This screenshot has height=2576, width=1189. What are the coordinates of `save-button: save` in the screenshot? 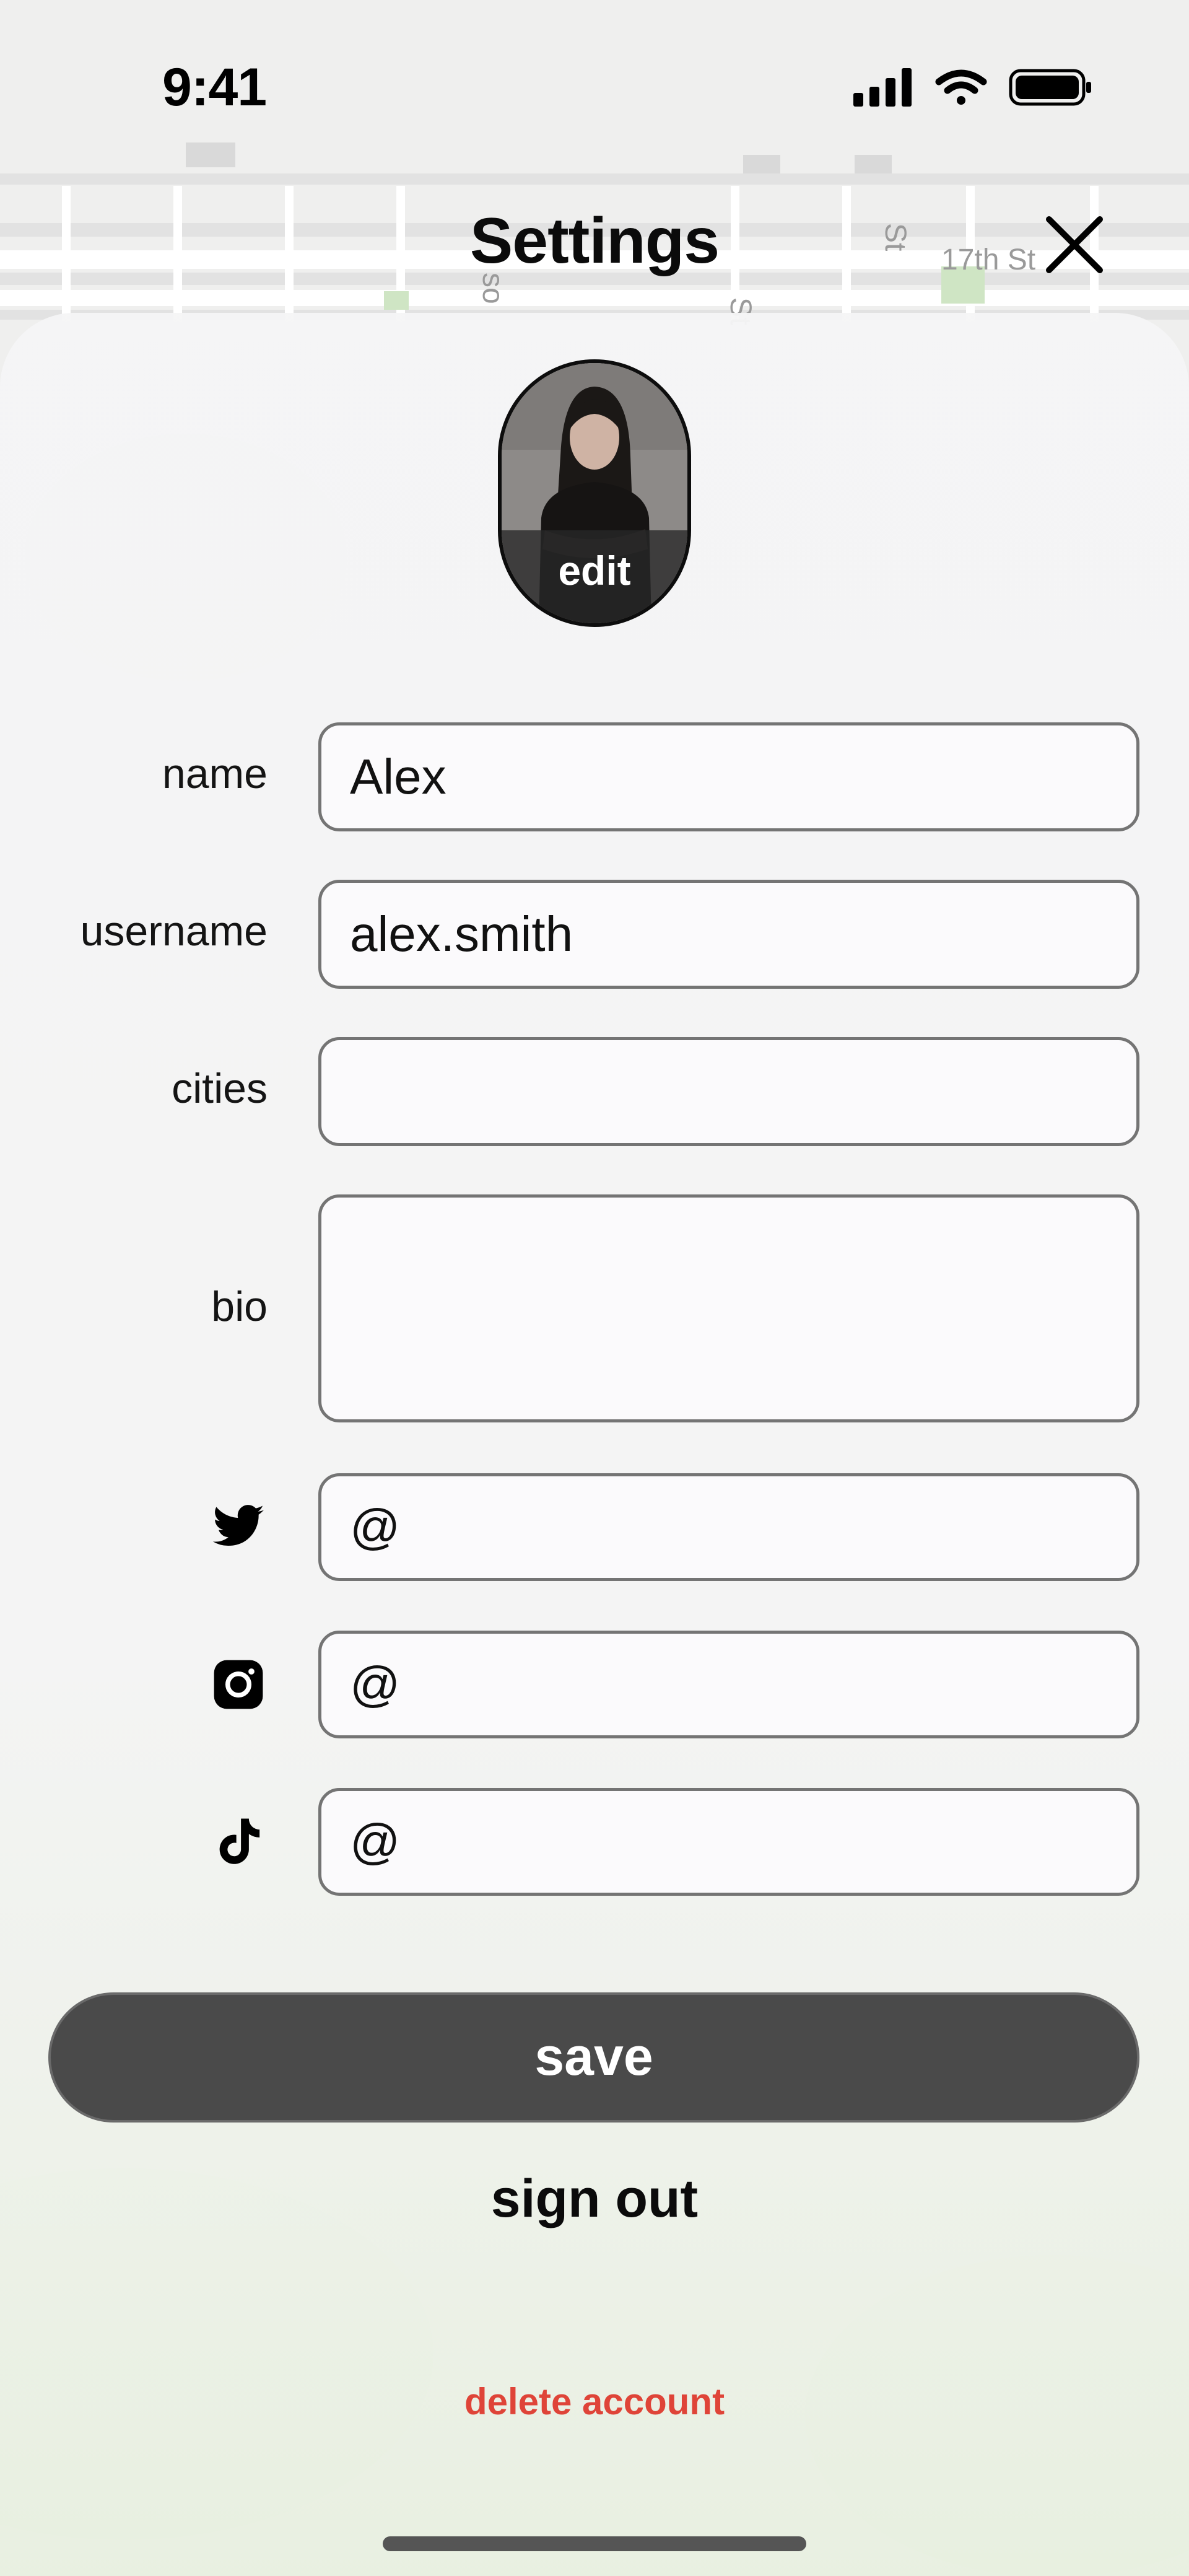 It's located at (593, 2057).